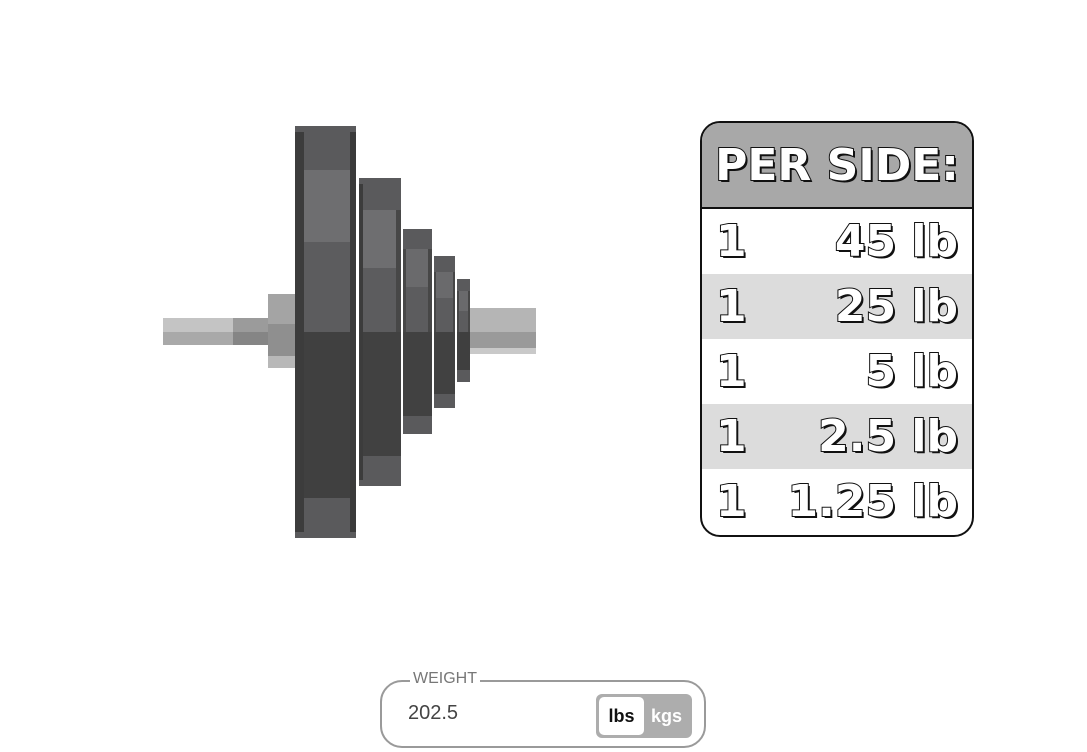 This screenshot has height=752, width=1087. What do you see at coordinates (896, 306) in the screenshot?
I see `plate-weight: 25 lb` at bounding box center [896, 306].